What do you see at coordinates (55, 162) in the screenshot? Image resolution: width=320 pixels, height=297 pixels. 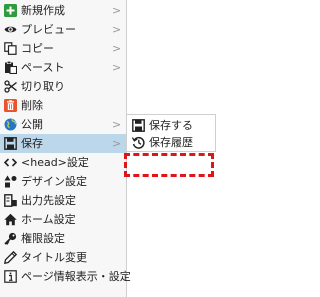 I see `menu-item-label: <head>設定` at bounding box center [55, 162].